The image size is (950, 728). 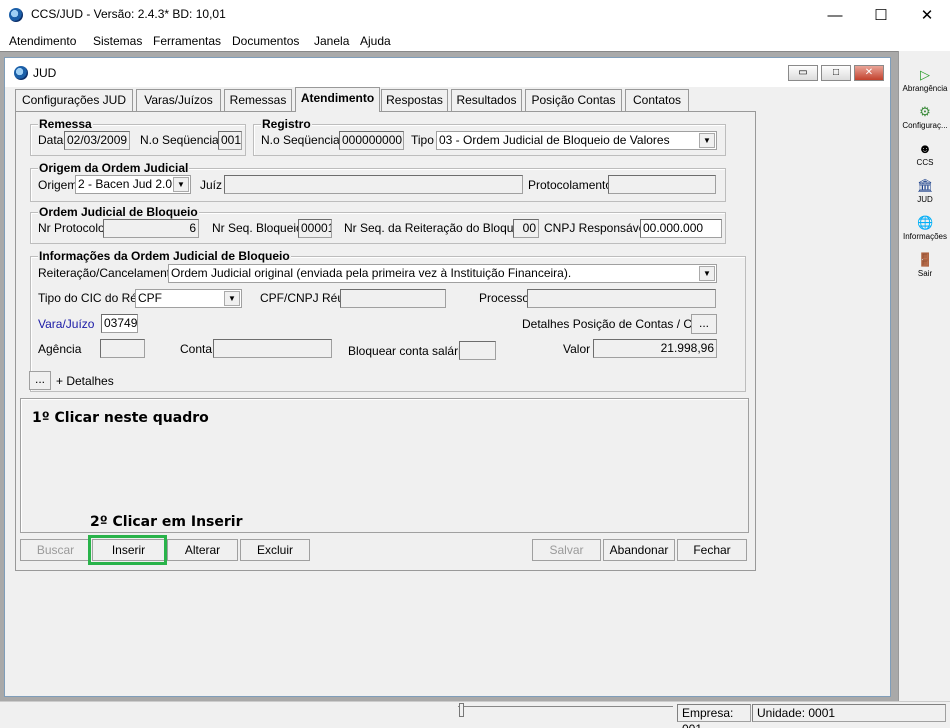 I want to click on menu-sistemas: Sistemas, so click(x=117, y=41).